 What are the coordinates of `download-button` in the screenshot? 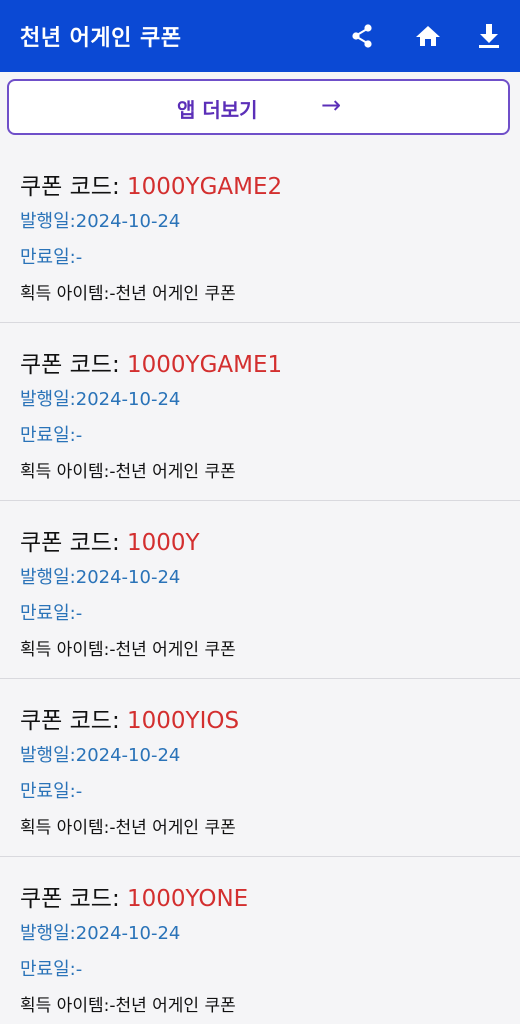 It's located at (489, 36).